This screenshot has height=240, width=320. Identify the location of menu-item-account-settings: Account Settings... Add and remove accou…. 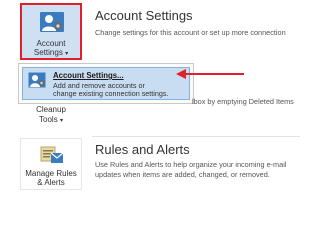
(106, 83).